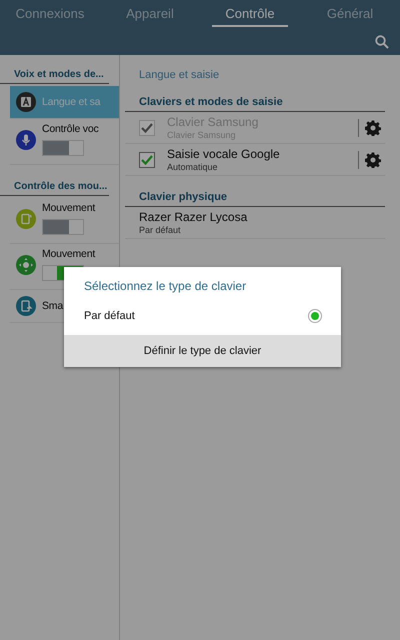  Describe the element at coordinates (52, 306) in the screenshot. I see `item-label: Sma` at that location.